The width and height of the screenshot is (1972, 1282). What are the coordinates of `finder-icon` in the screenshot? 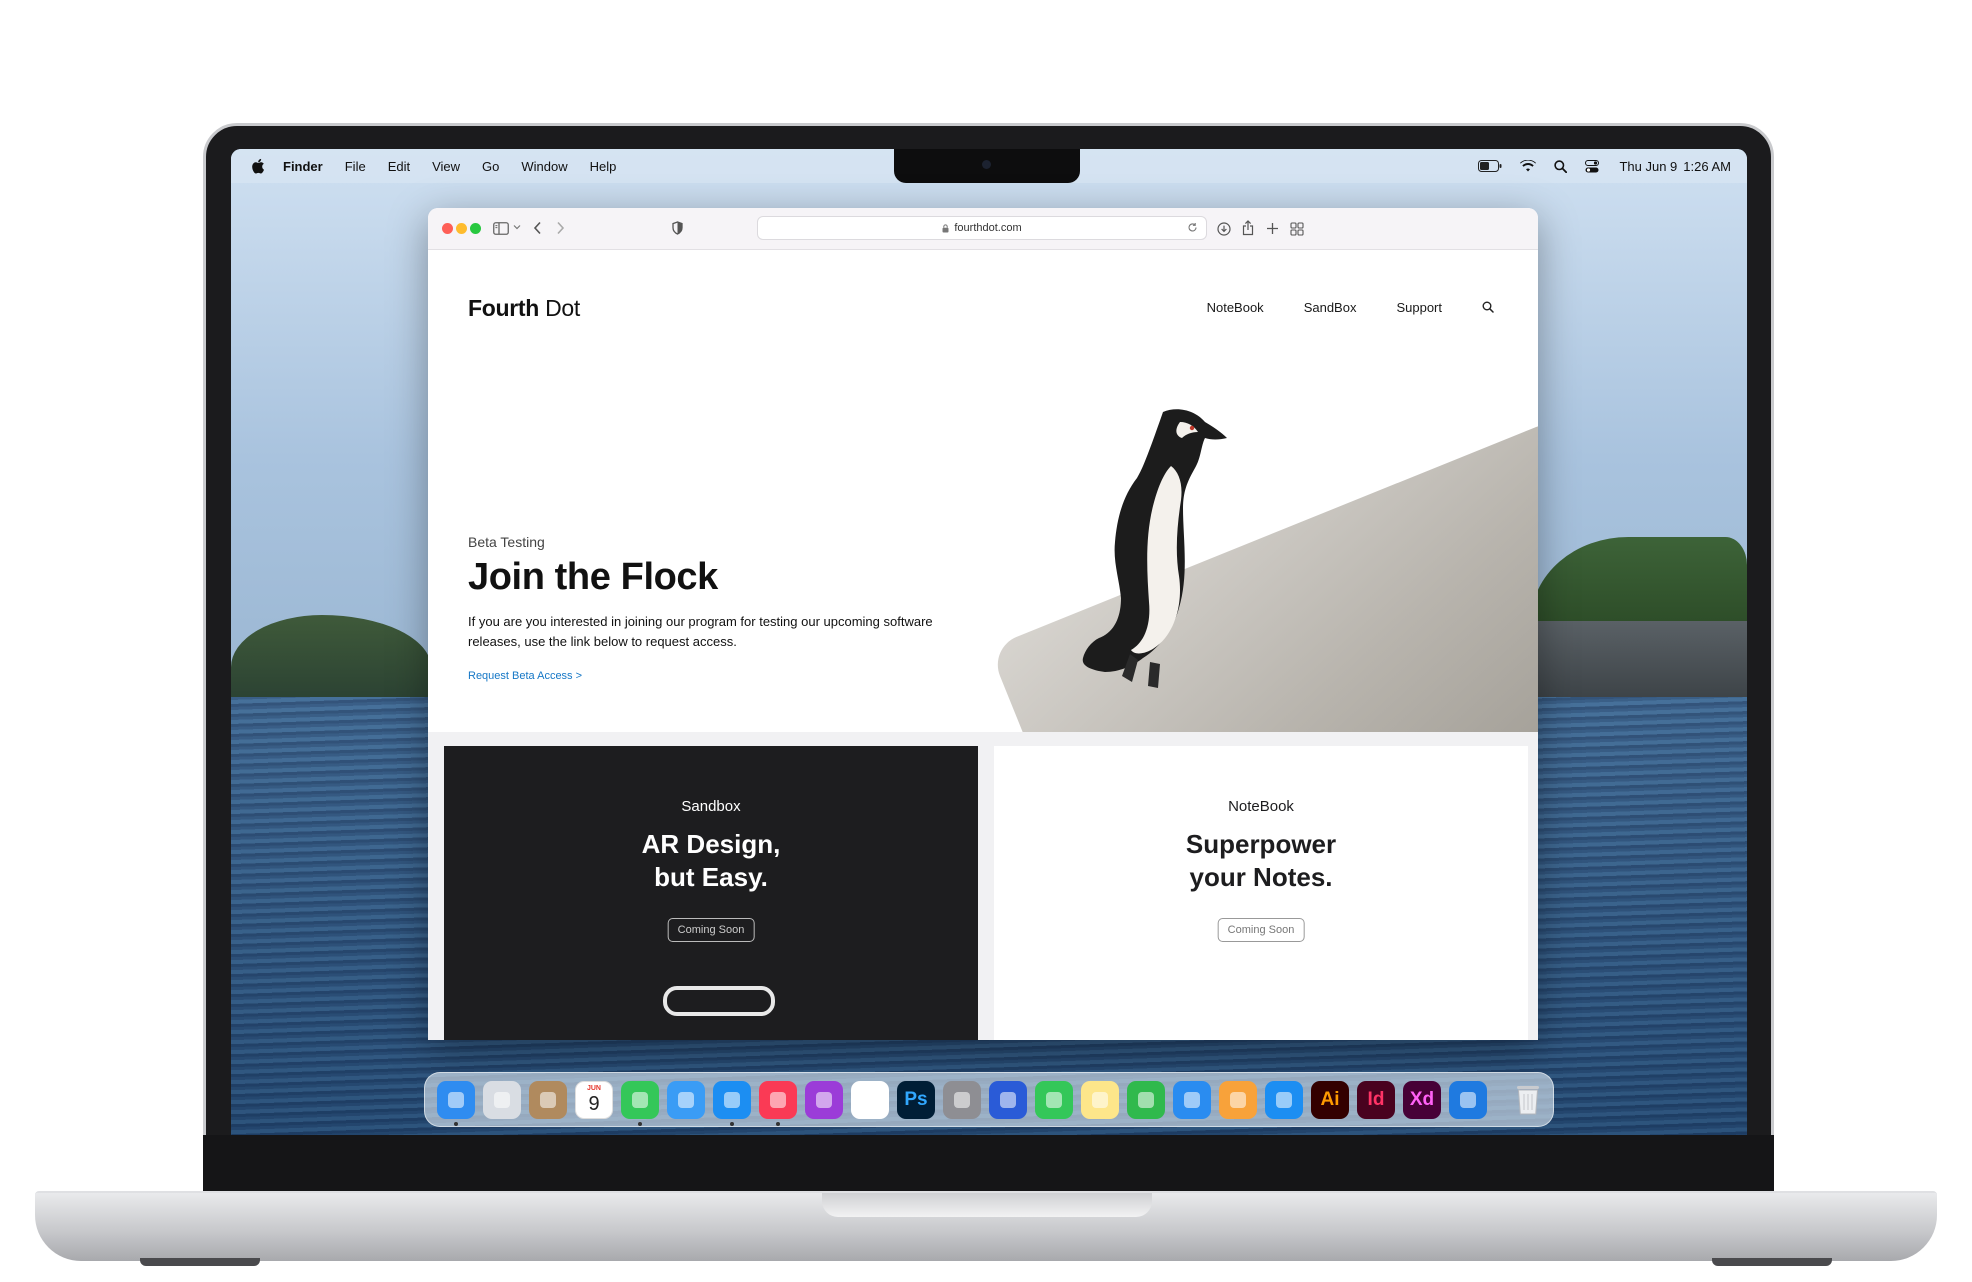 It's located at (456, 1103).